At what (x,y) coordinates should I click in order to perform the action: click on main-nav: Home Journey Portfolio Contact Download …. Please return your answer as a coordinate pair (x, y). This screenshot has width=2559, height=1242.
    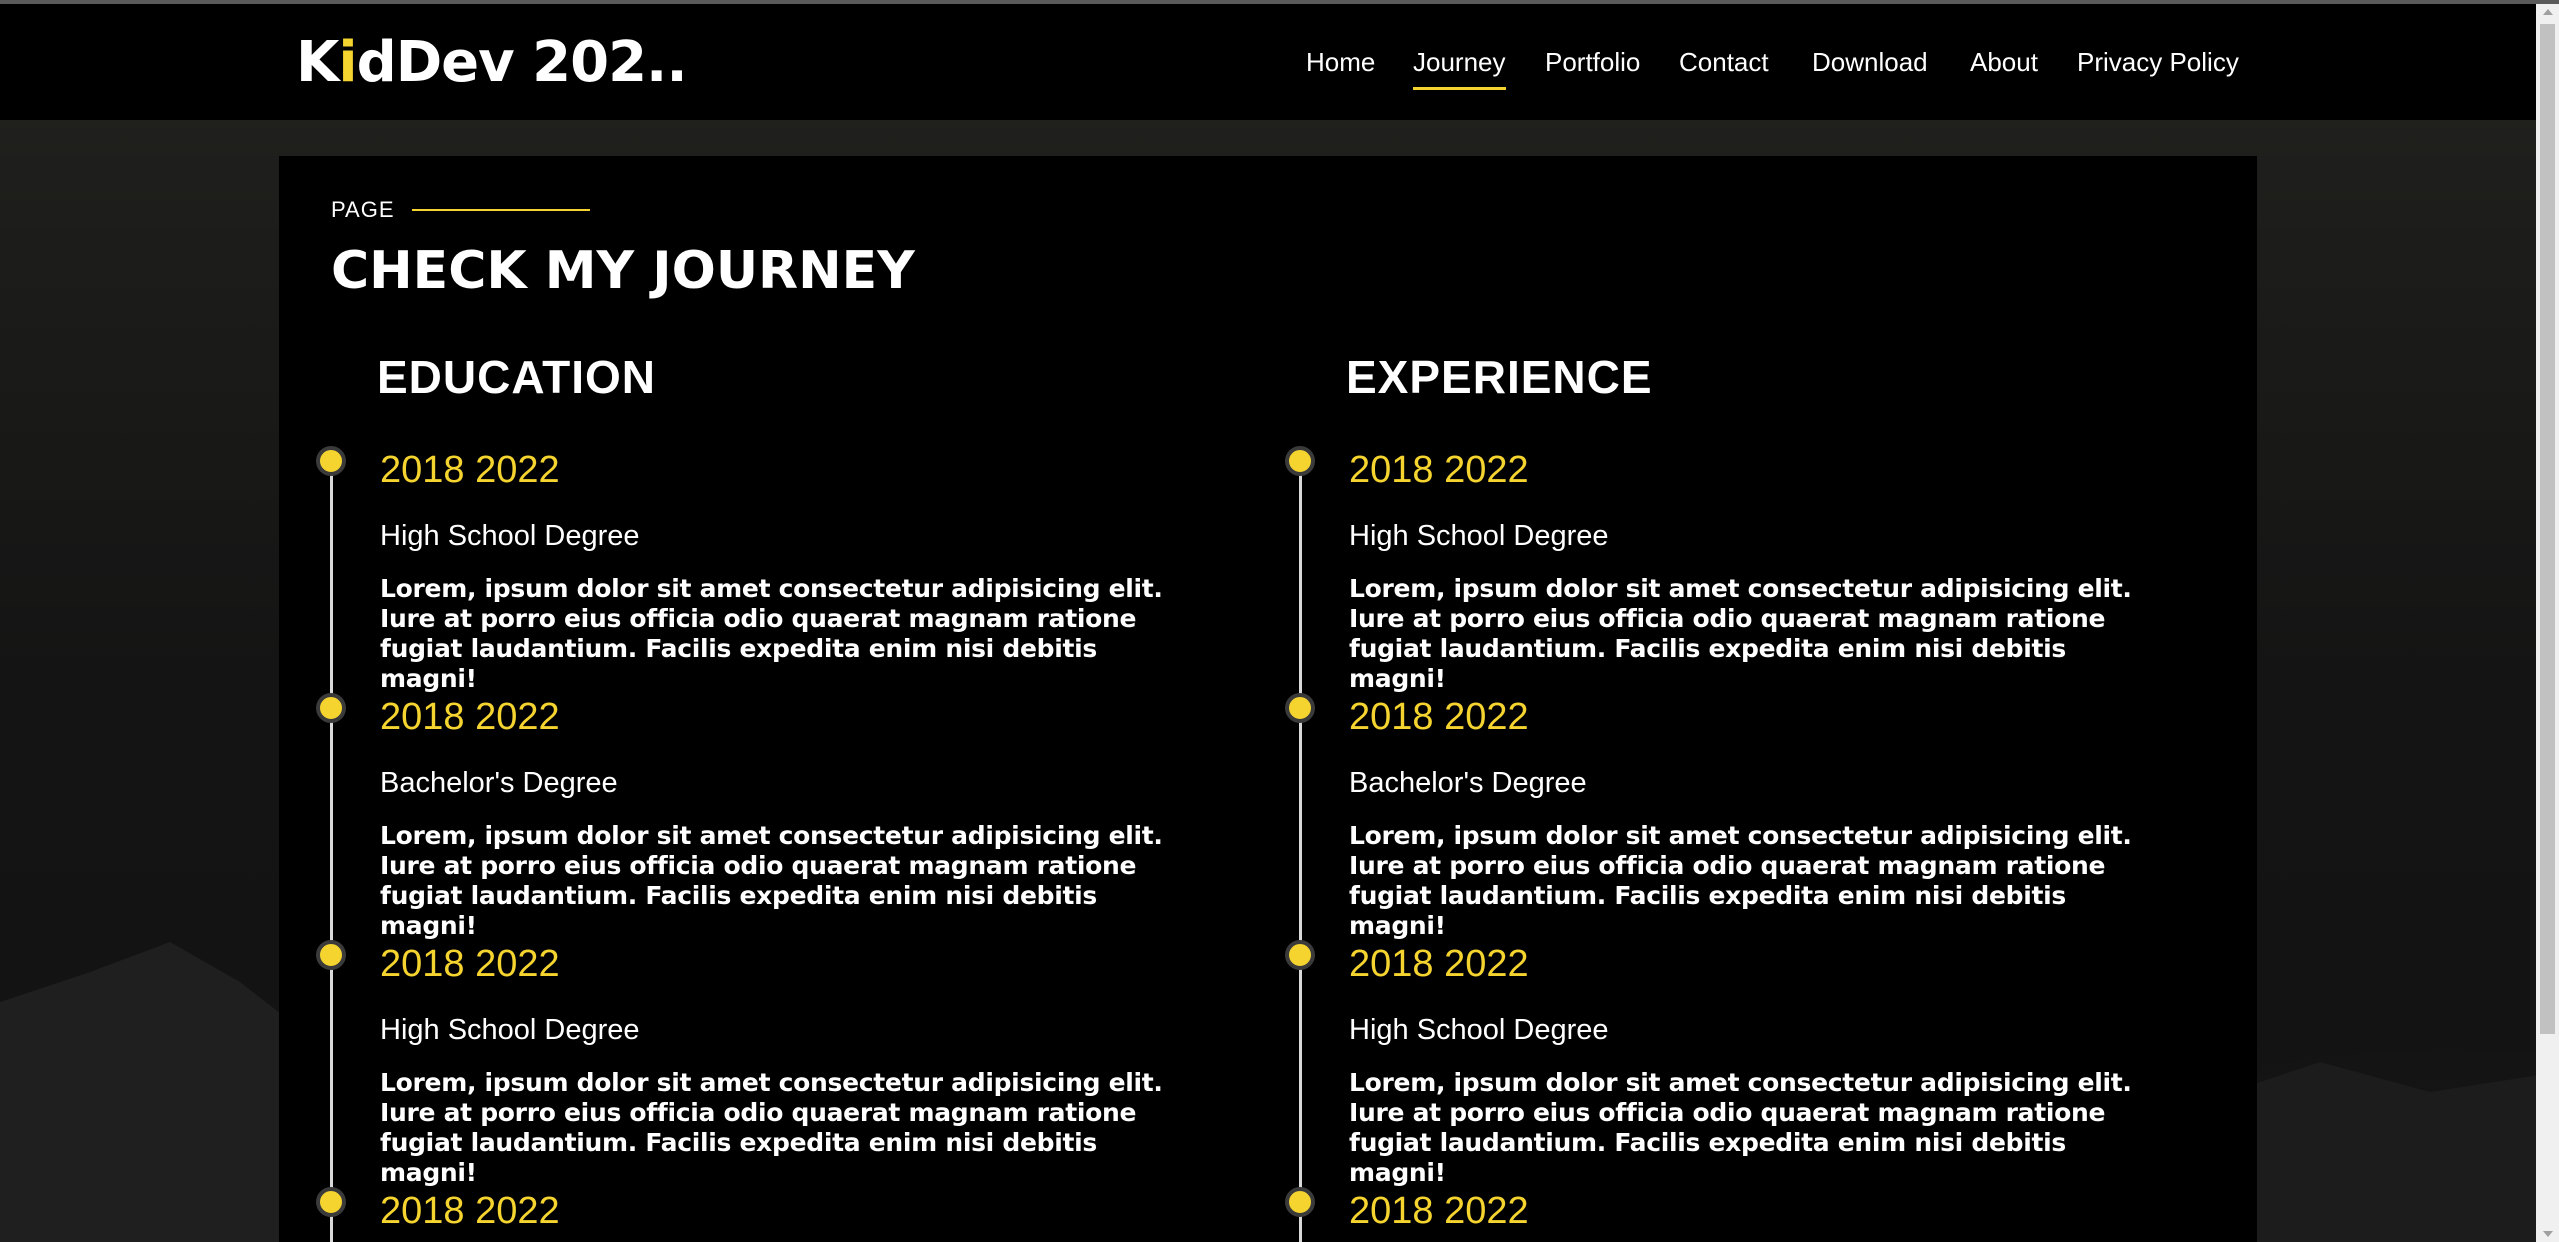
    Looking at the image, I should click on (1268, 62).